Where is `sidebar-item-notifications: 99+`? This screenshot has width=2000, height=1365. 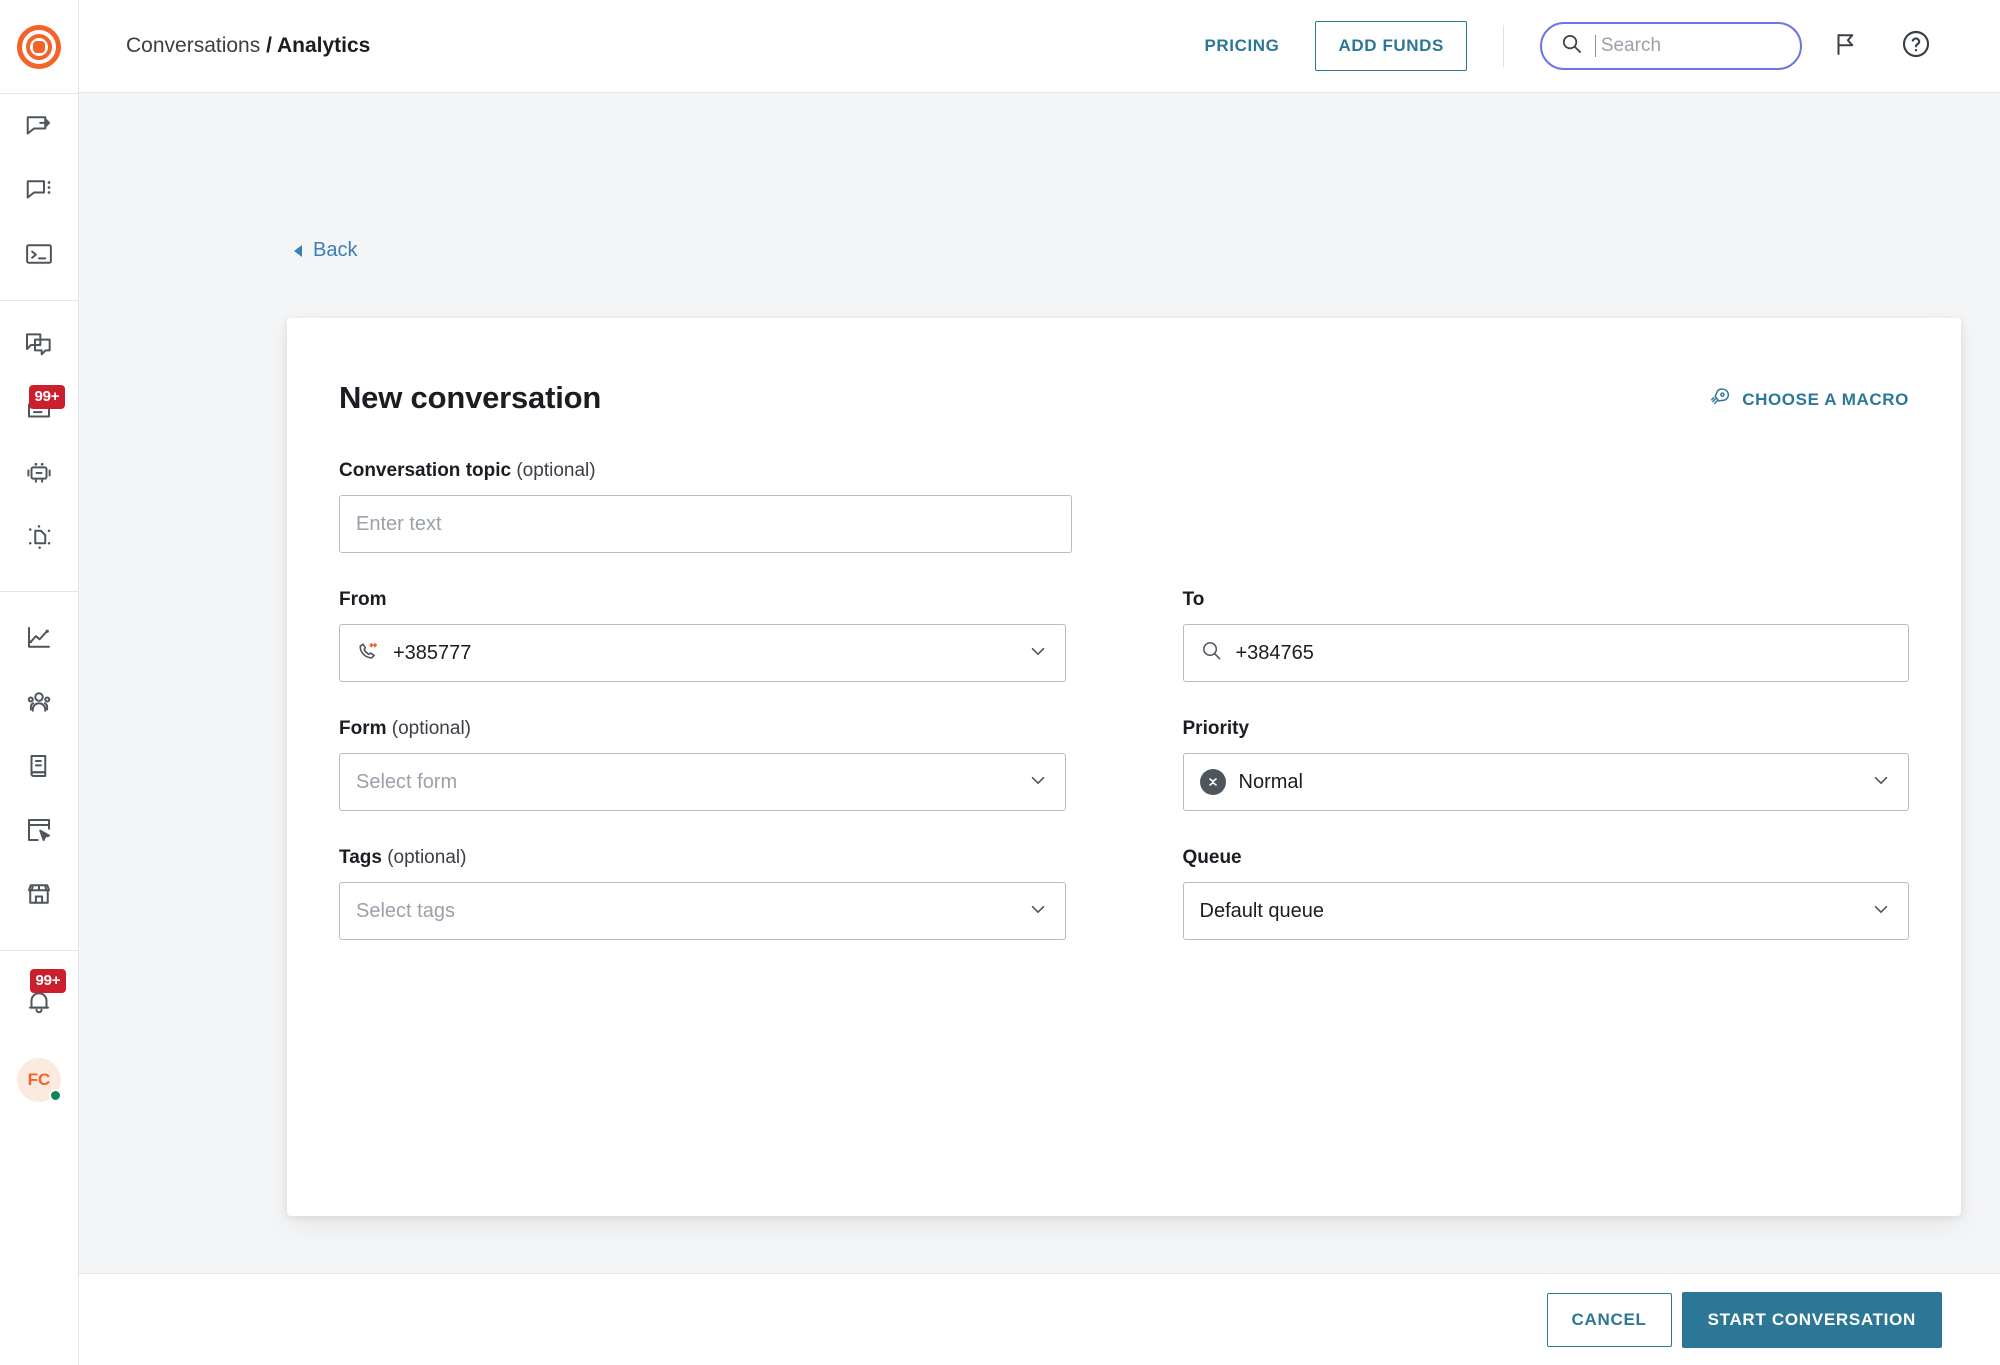
sidebar-item-notifications: 99+ is located at coordinates (39, 1002).